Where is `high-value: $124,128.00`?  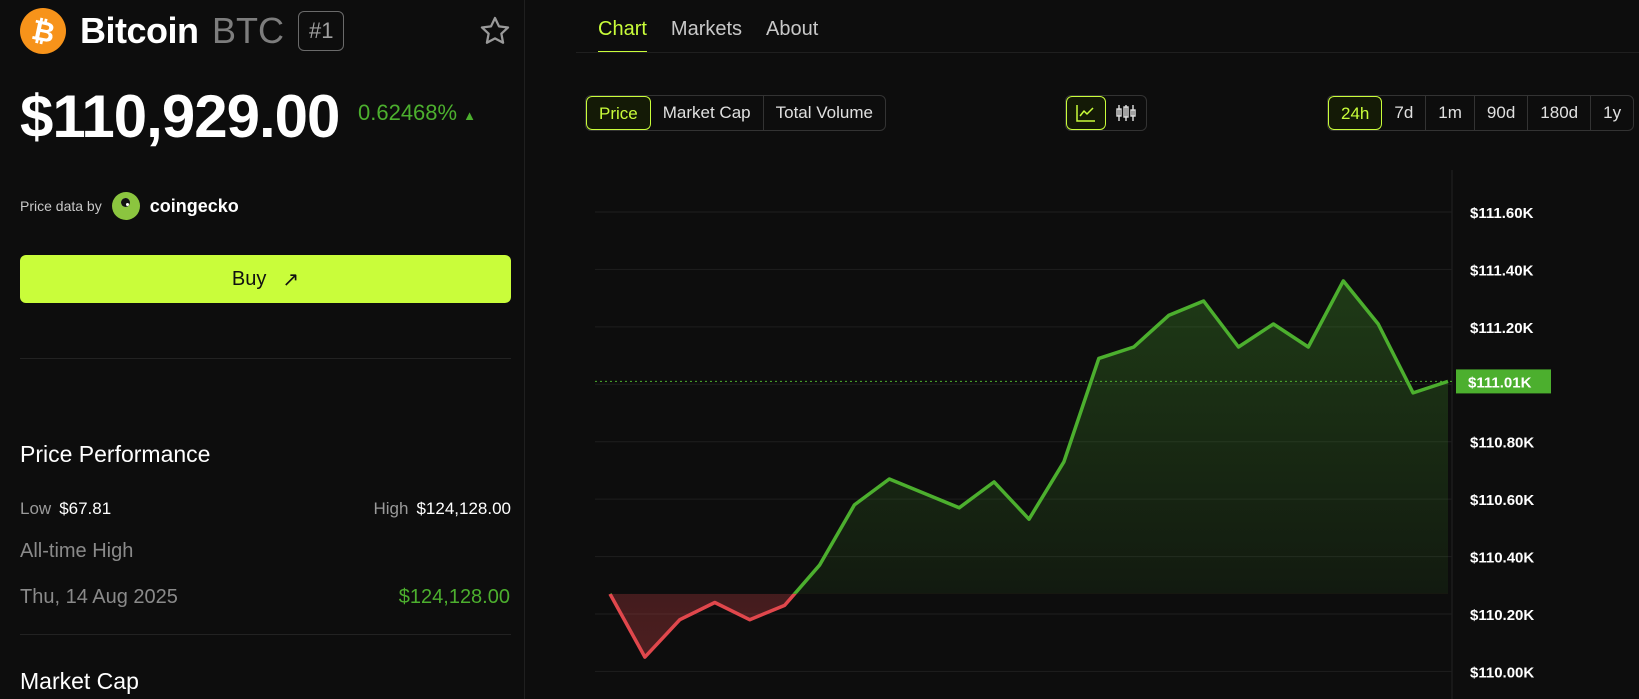 high-value: $124,128.00 is located at coordinates (463, 508).